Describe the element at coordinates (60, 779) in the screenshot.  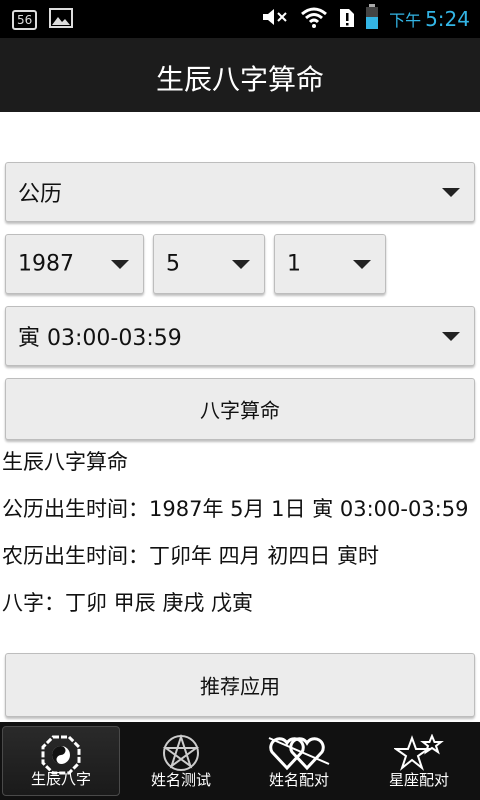
I see `tab-label: 生辰八字` at that location.